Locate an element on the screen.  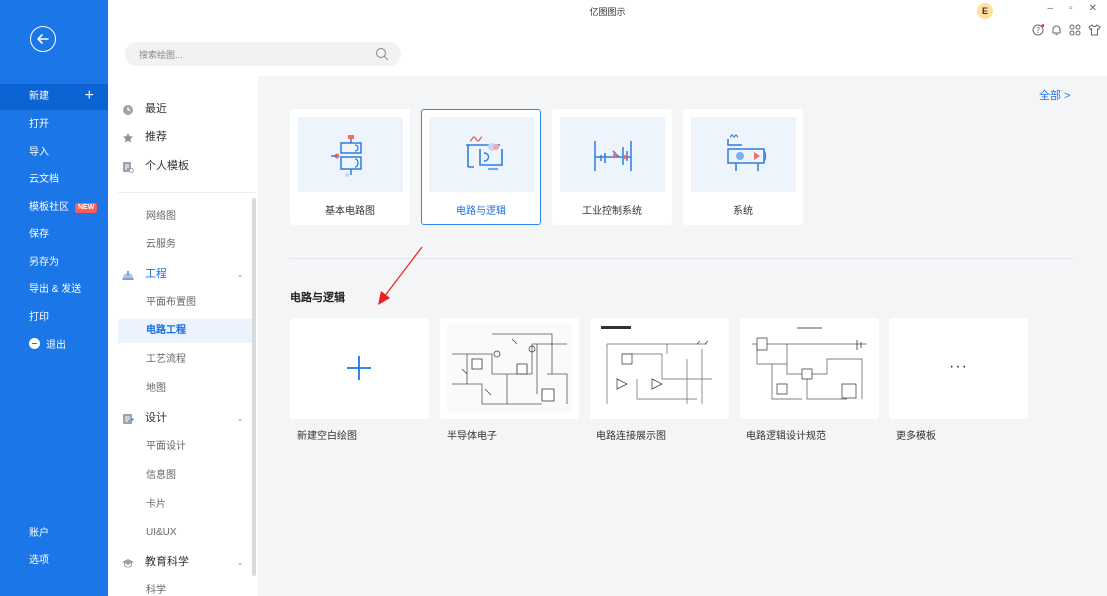
restore-icon: ▫ is located at coordinates (1071, 8).